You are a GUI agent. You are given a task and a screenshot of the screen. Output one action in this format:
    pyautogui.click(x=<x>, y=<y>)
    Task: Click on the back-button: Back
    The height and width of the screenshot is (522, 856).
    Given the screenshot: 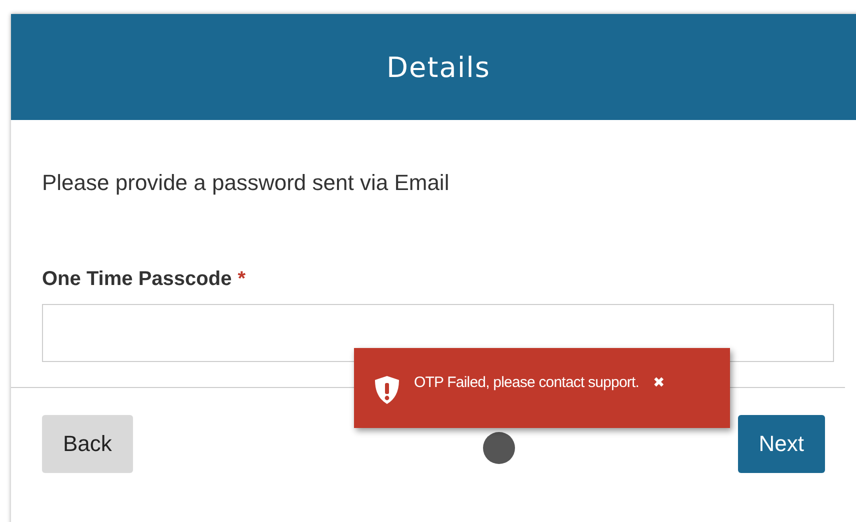 What is the action you would take?
    pyautogui.click(x=87, y=444)
    